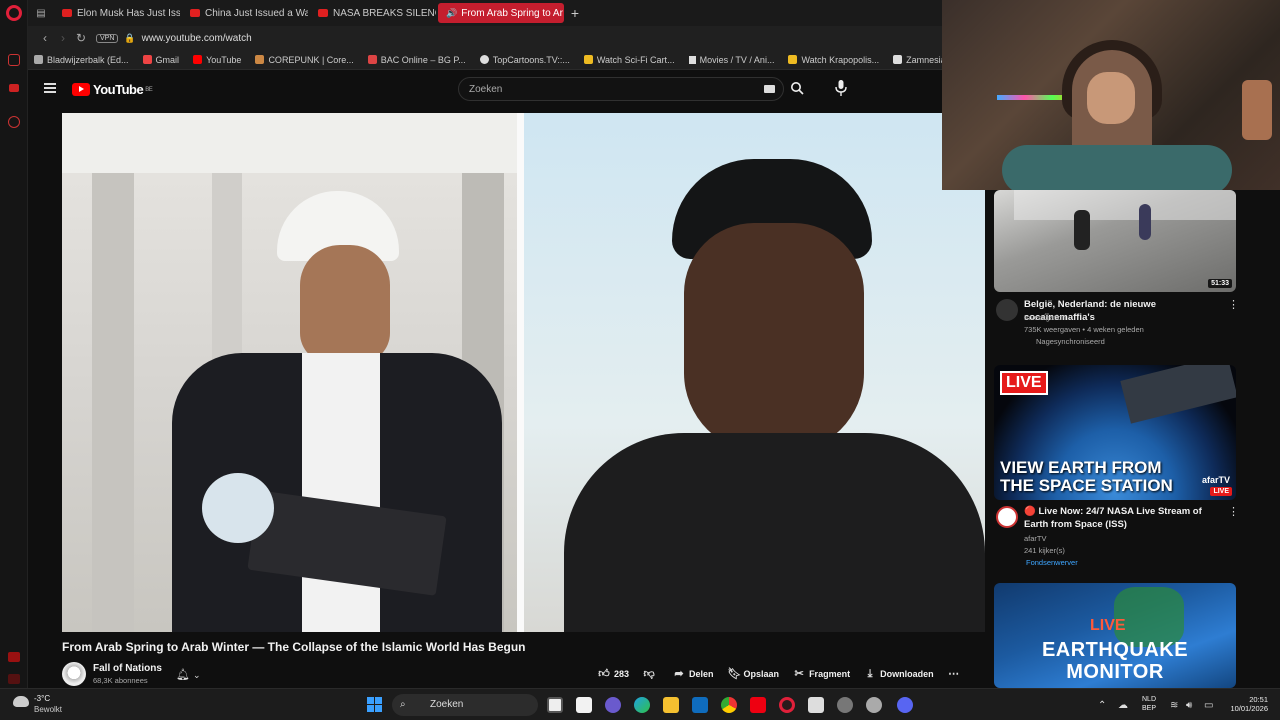  What do you see at coordinates (45, 38) in the screenshot?
I see `back-icon: ‹` at bounding box center [45, 38].